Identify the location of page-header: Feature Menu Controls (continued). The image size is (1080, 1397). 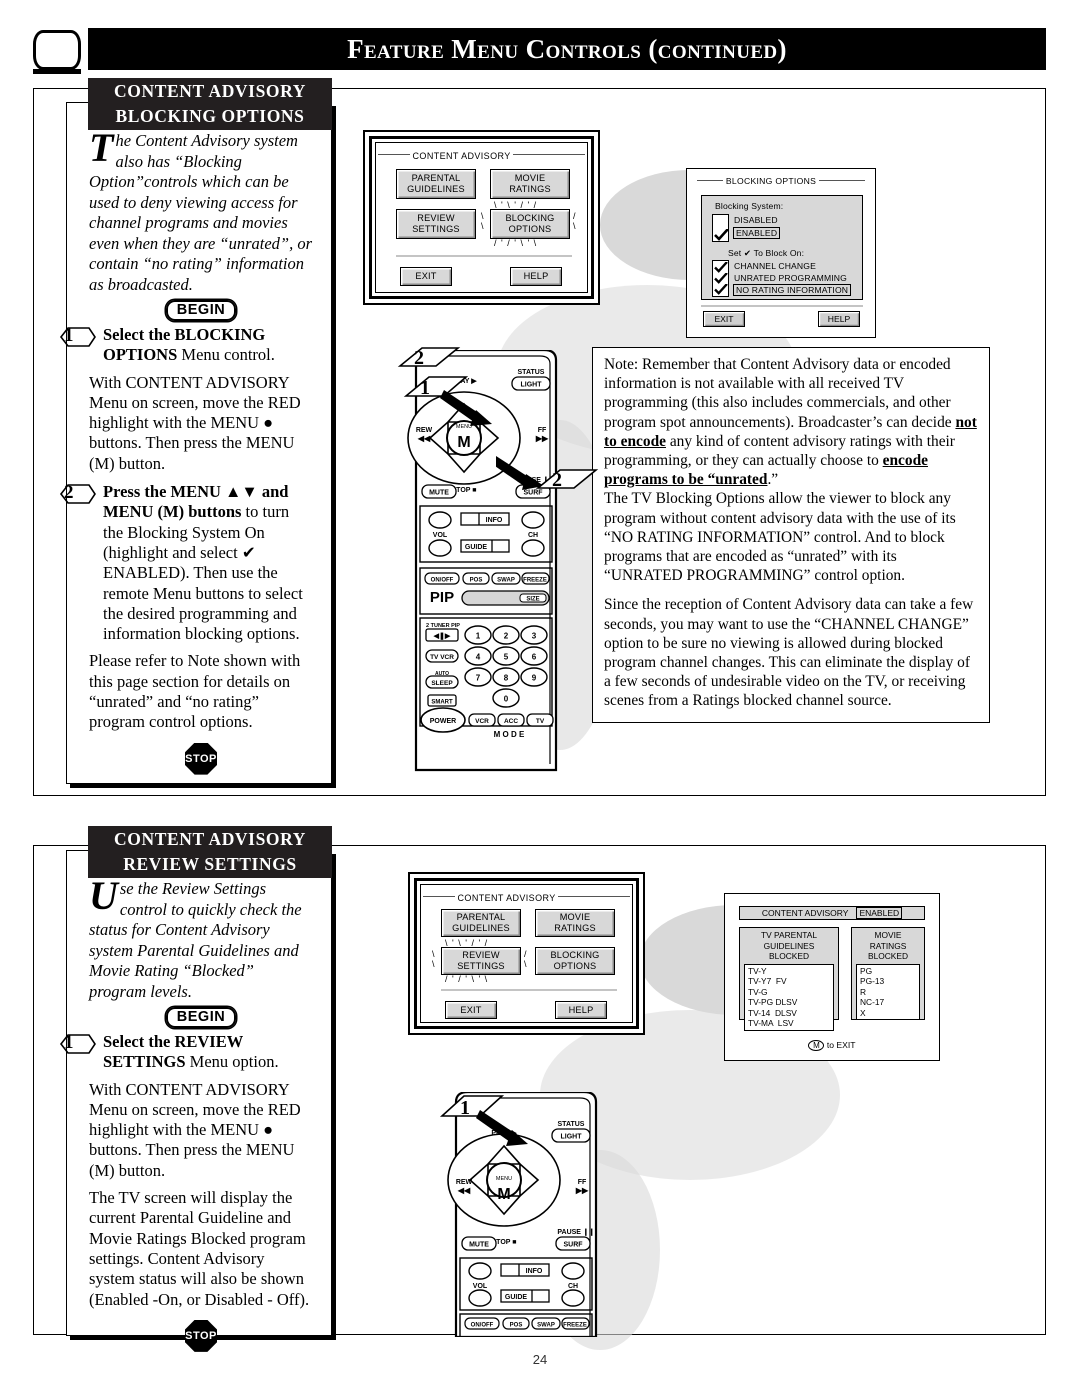
(540, 37).